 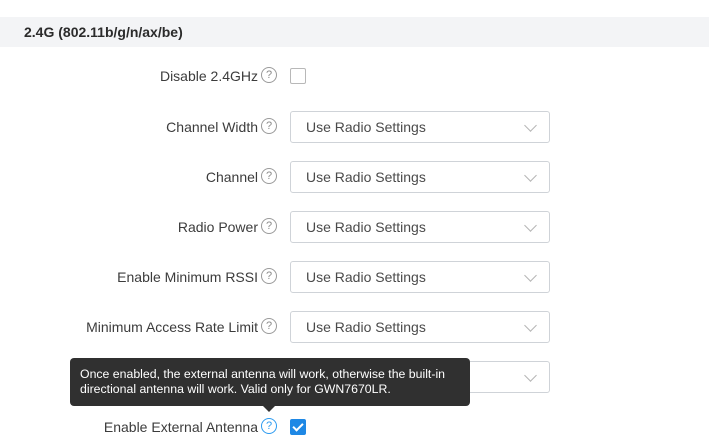 I want to click on field-label: Radio Power, so click(x=217, y=227).